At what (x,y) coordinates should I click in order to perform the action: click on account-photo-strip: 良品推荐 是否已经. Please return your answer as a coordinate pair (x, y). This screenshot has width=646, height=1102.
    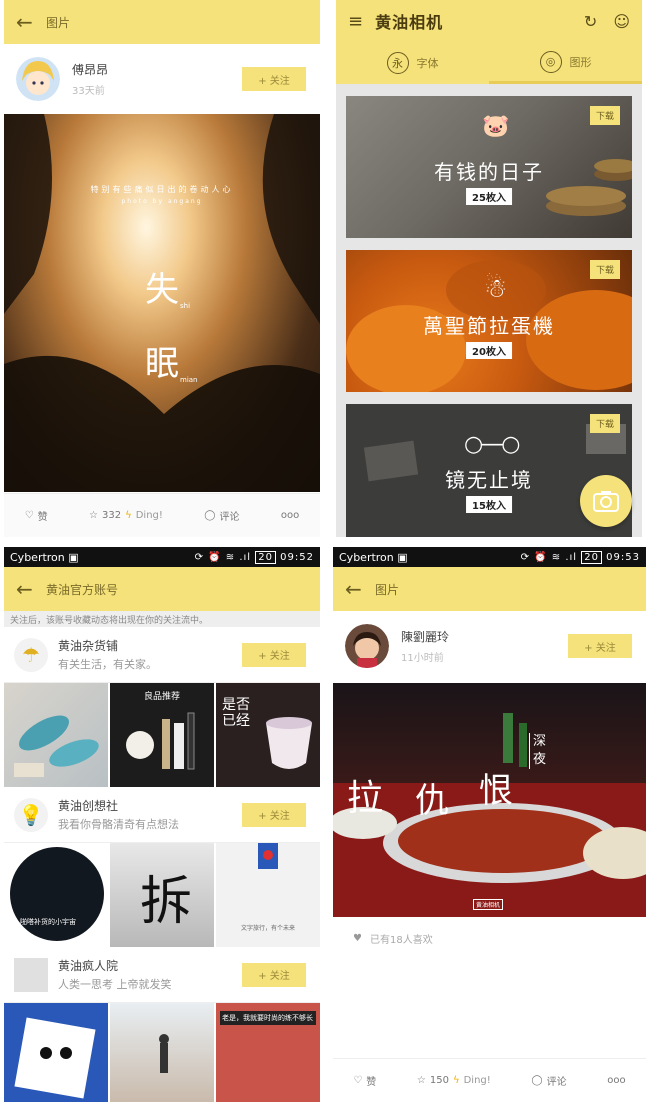
    Looking at the image, I should click on (162, 735).